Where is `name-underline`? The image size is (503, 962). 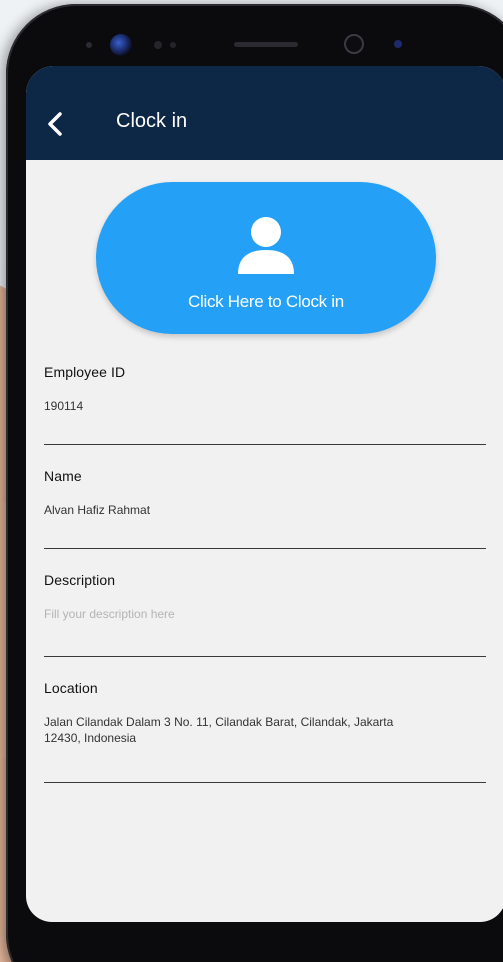 name-underline is located at coordinates (265, 548).